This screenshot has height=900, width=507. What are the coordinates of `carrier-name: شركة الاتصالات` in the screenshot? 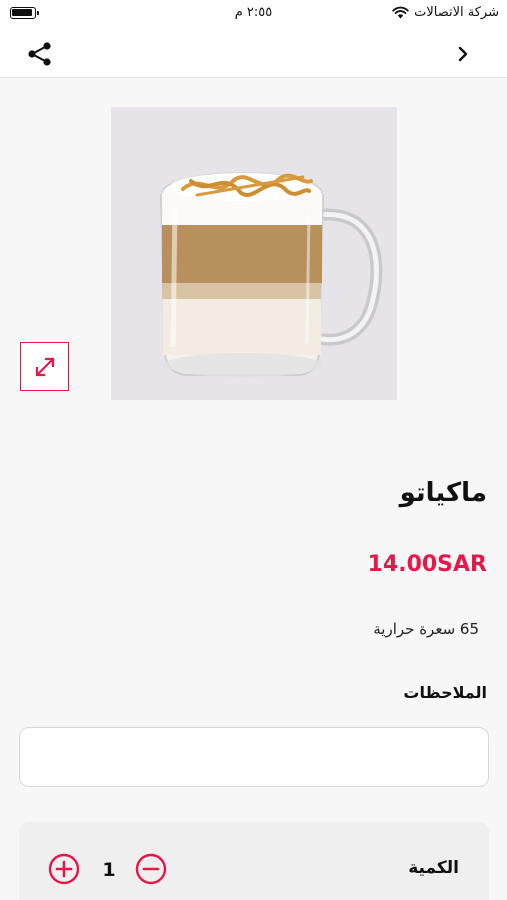 It's located at (456, 12).